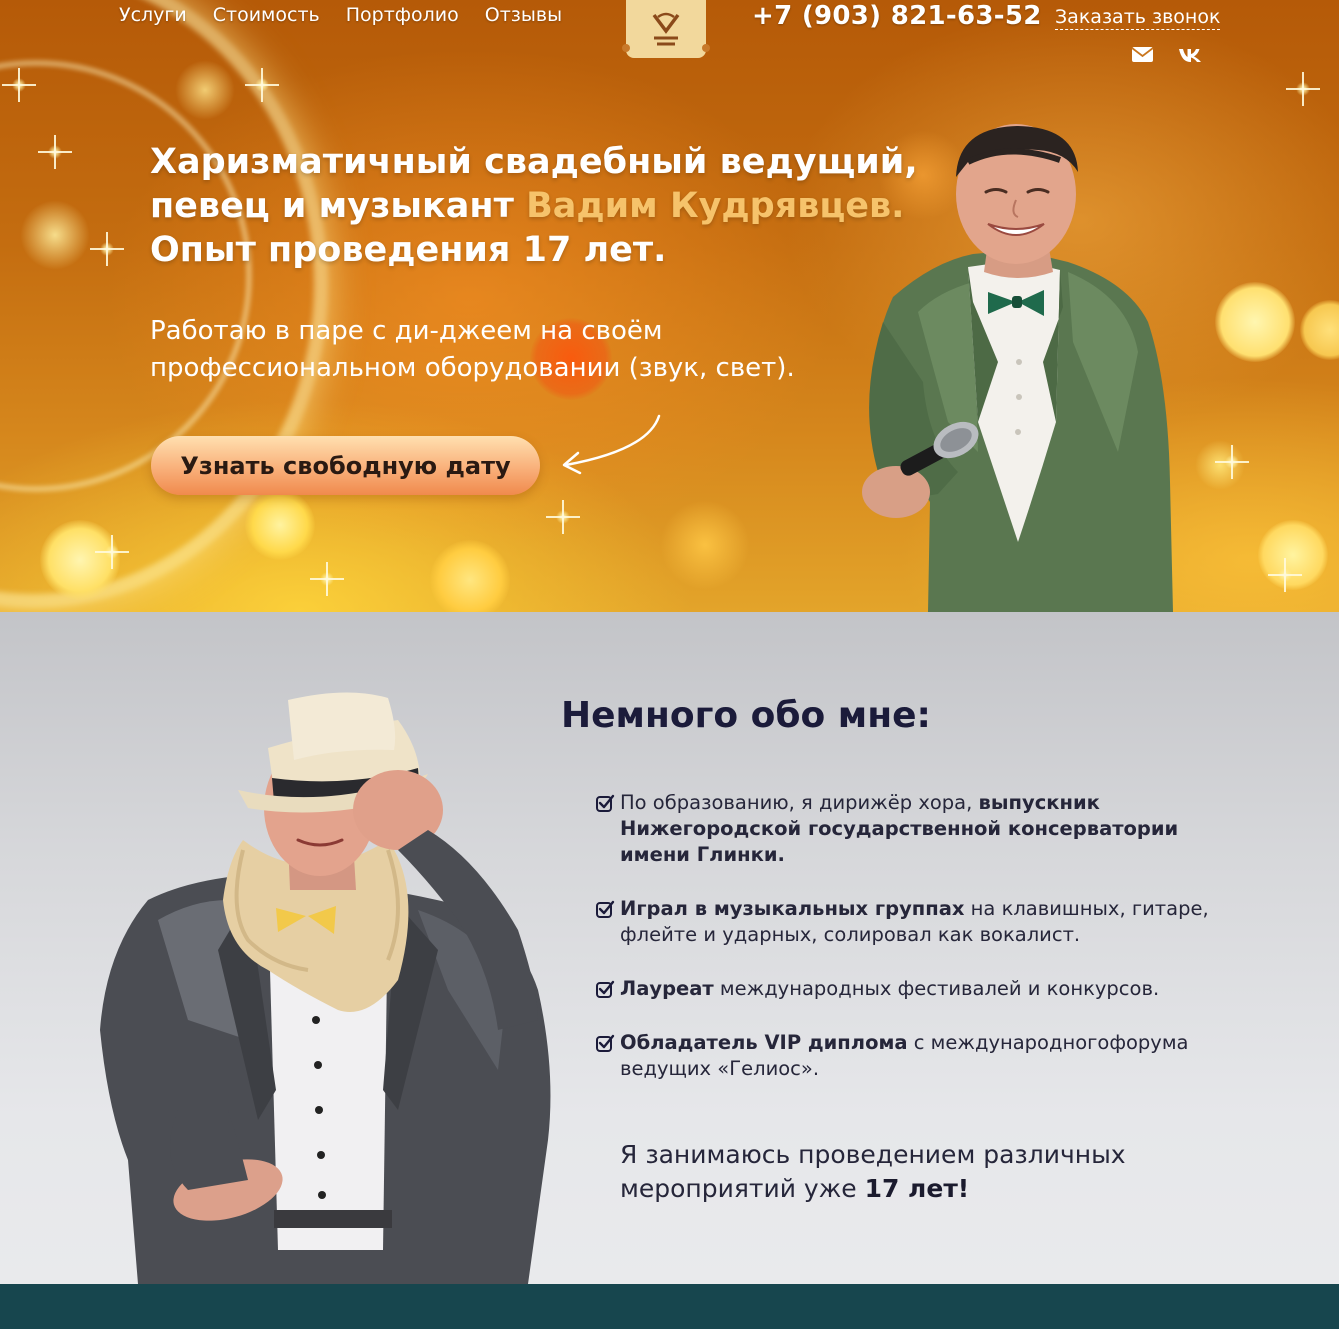 The height and width of the screenshot is (1329, 1339). What do you see at coordinates (897, 16) in the screenshot?
I see `phone-number: +7 (903) 821-63-52` at bounding box center [897, 16].